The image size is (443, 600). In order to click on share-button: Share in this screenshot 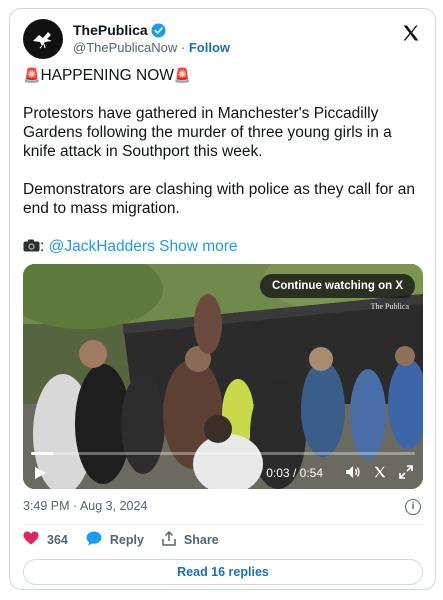, I will do `click(190, 540)`.